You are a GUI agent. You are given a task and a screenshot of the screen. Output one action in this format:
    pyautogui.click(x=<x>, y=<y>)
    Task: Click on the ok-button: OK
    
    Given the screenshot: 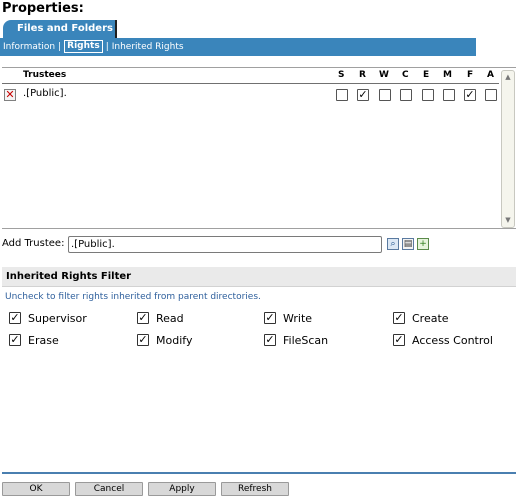 What is the action you would take?
    pyautogui.click(x=36, y=489)
    